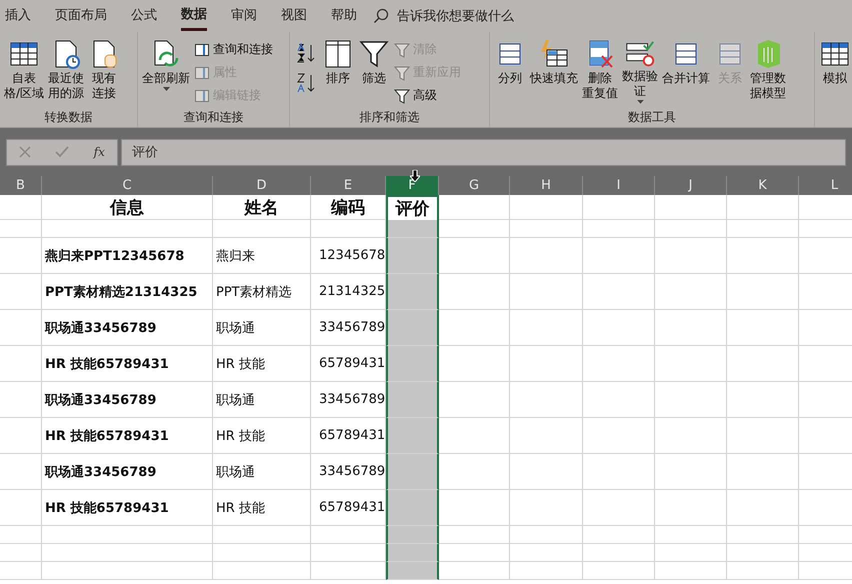 This screenshot has width=852, height=584. Describe the element at coordinates (412, 207) in the screenshot. I see `header-cell: 评价` at that location.